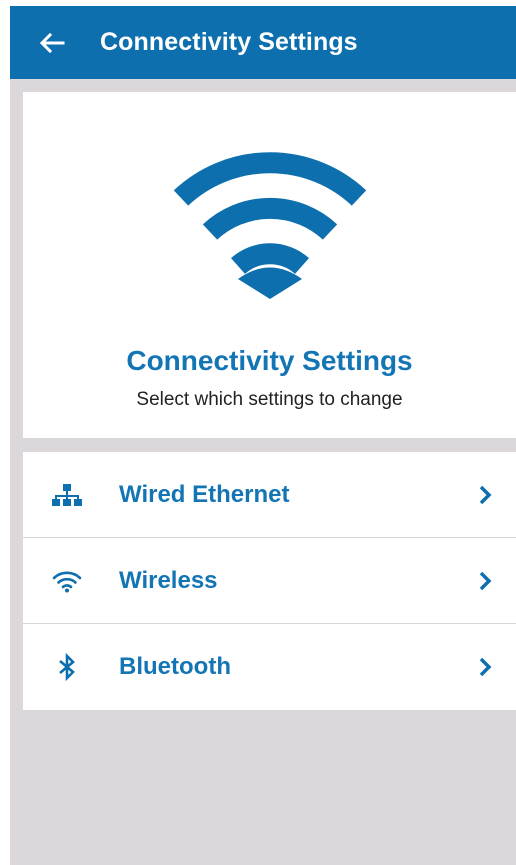  I want to click on list-item-bluetooth: Bluetooth, so click(269, 666).